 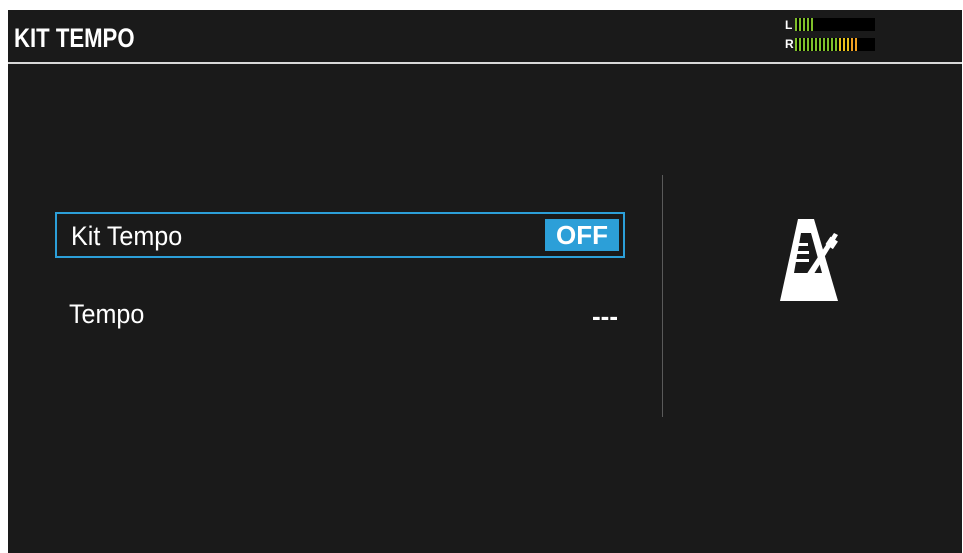 I want to click on param-value-kit-tempo: OFF, so click(x=582, y=235).